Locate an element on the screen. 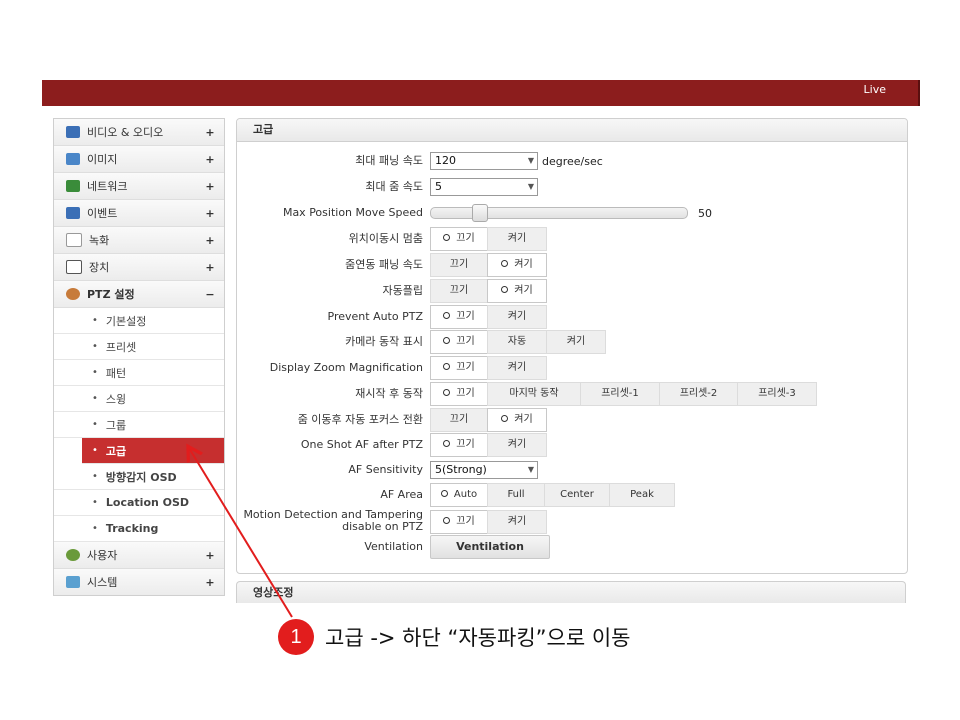 This screenshot has height=720, width=960. row-max-pan-speed: 최대 패닝 속도 120 ▼ degree/sec is located at coordinates (572, 161).